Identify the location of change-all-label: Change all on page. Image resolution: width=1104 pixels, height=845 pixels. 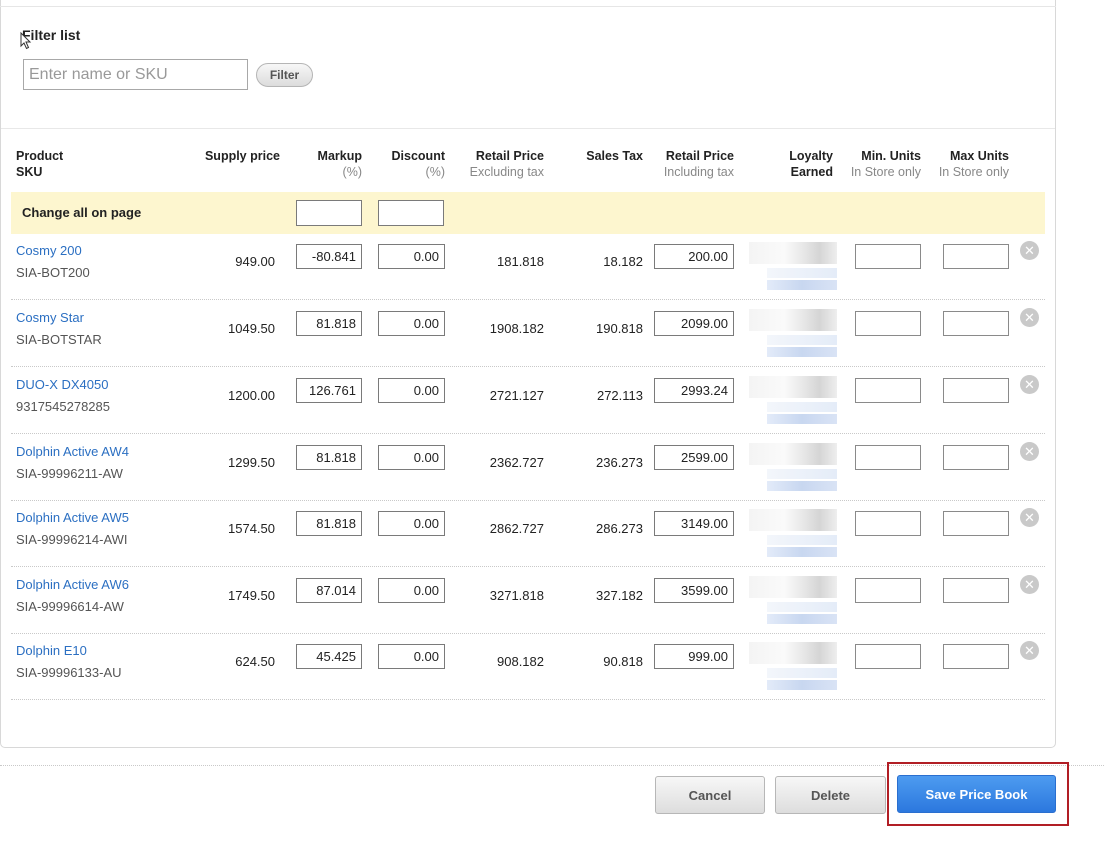
(82, 212).